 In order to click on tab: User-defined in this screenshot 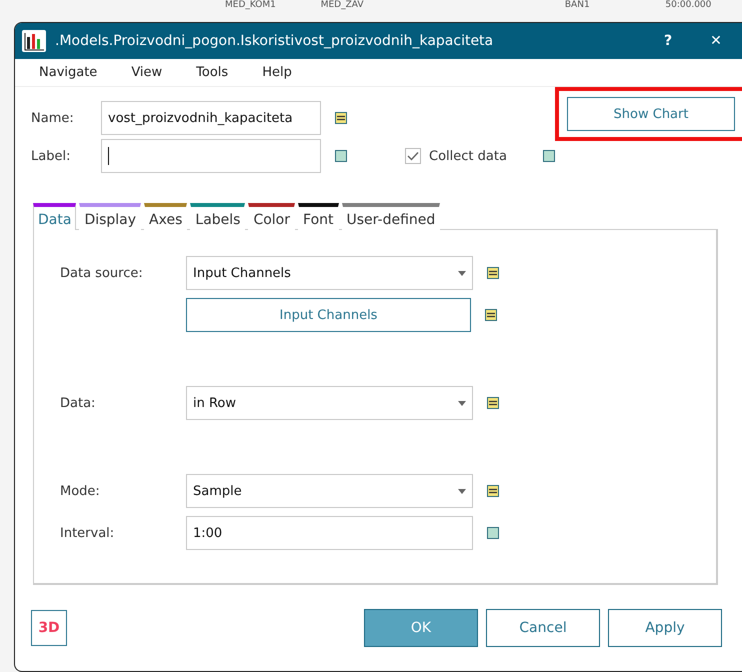, I will do `click(391, 216)`.